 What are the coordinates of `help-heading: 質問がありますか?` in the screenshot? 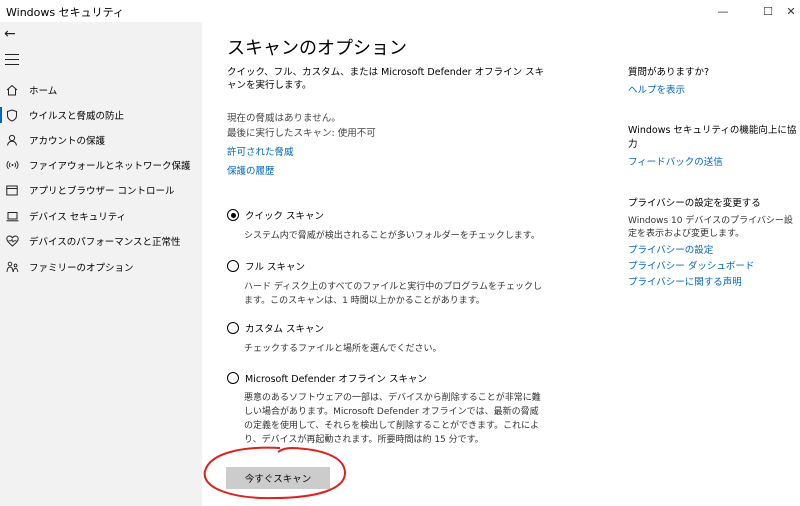 It's located at (669, 72).